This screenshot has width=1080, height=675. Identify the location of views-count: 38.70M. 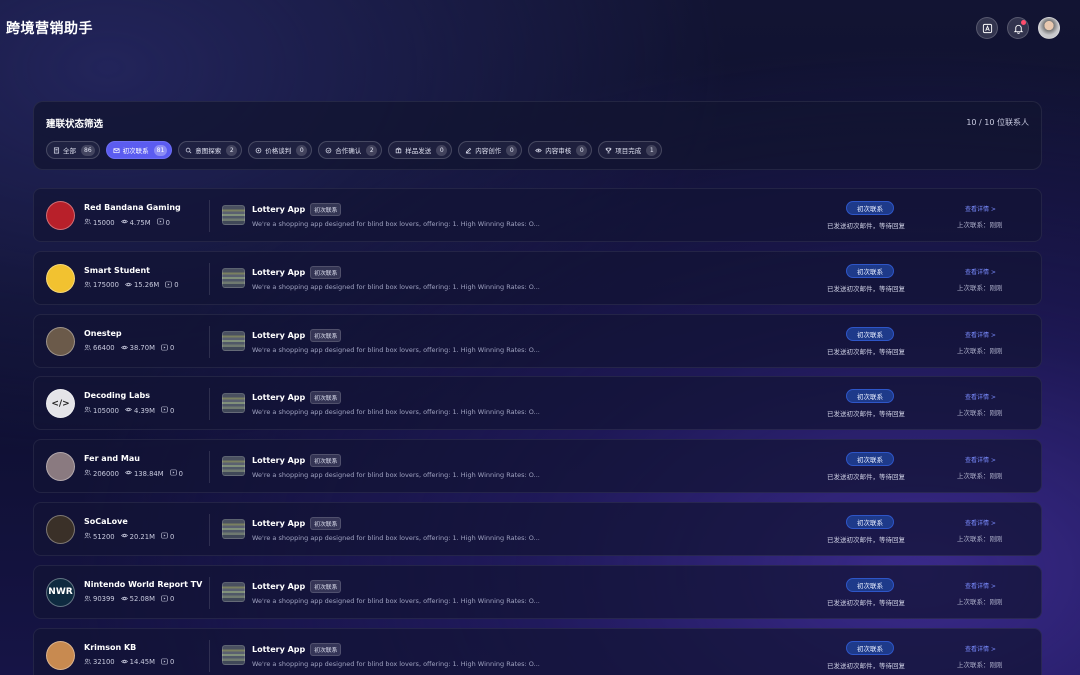
(142, 348).